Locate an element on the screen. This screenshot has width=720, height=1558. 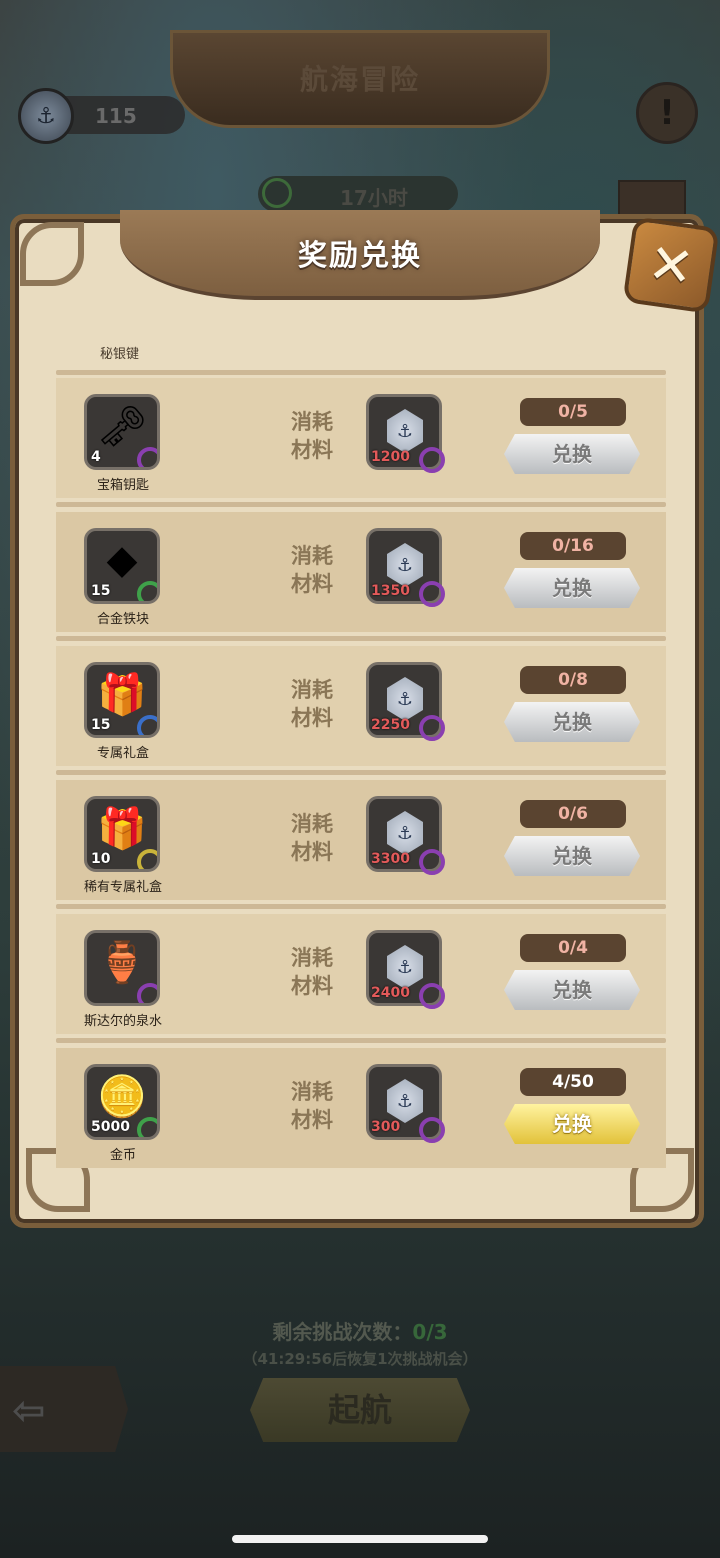
cost-material-slot: ⚓ 2250 is located at coordinates (405, 701).